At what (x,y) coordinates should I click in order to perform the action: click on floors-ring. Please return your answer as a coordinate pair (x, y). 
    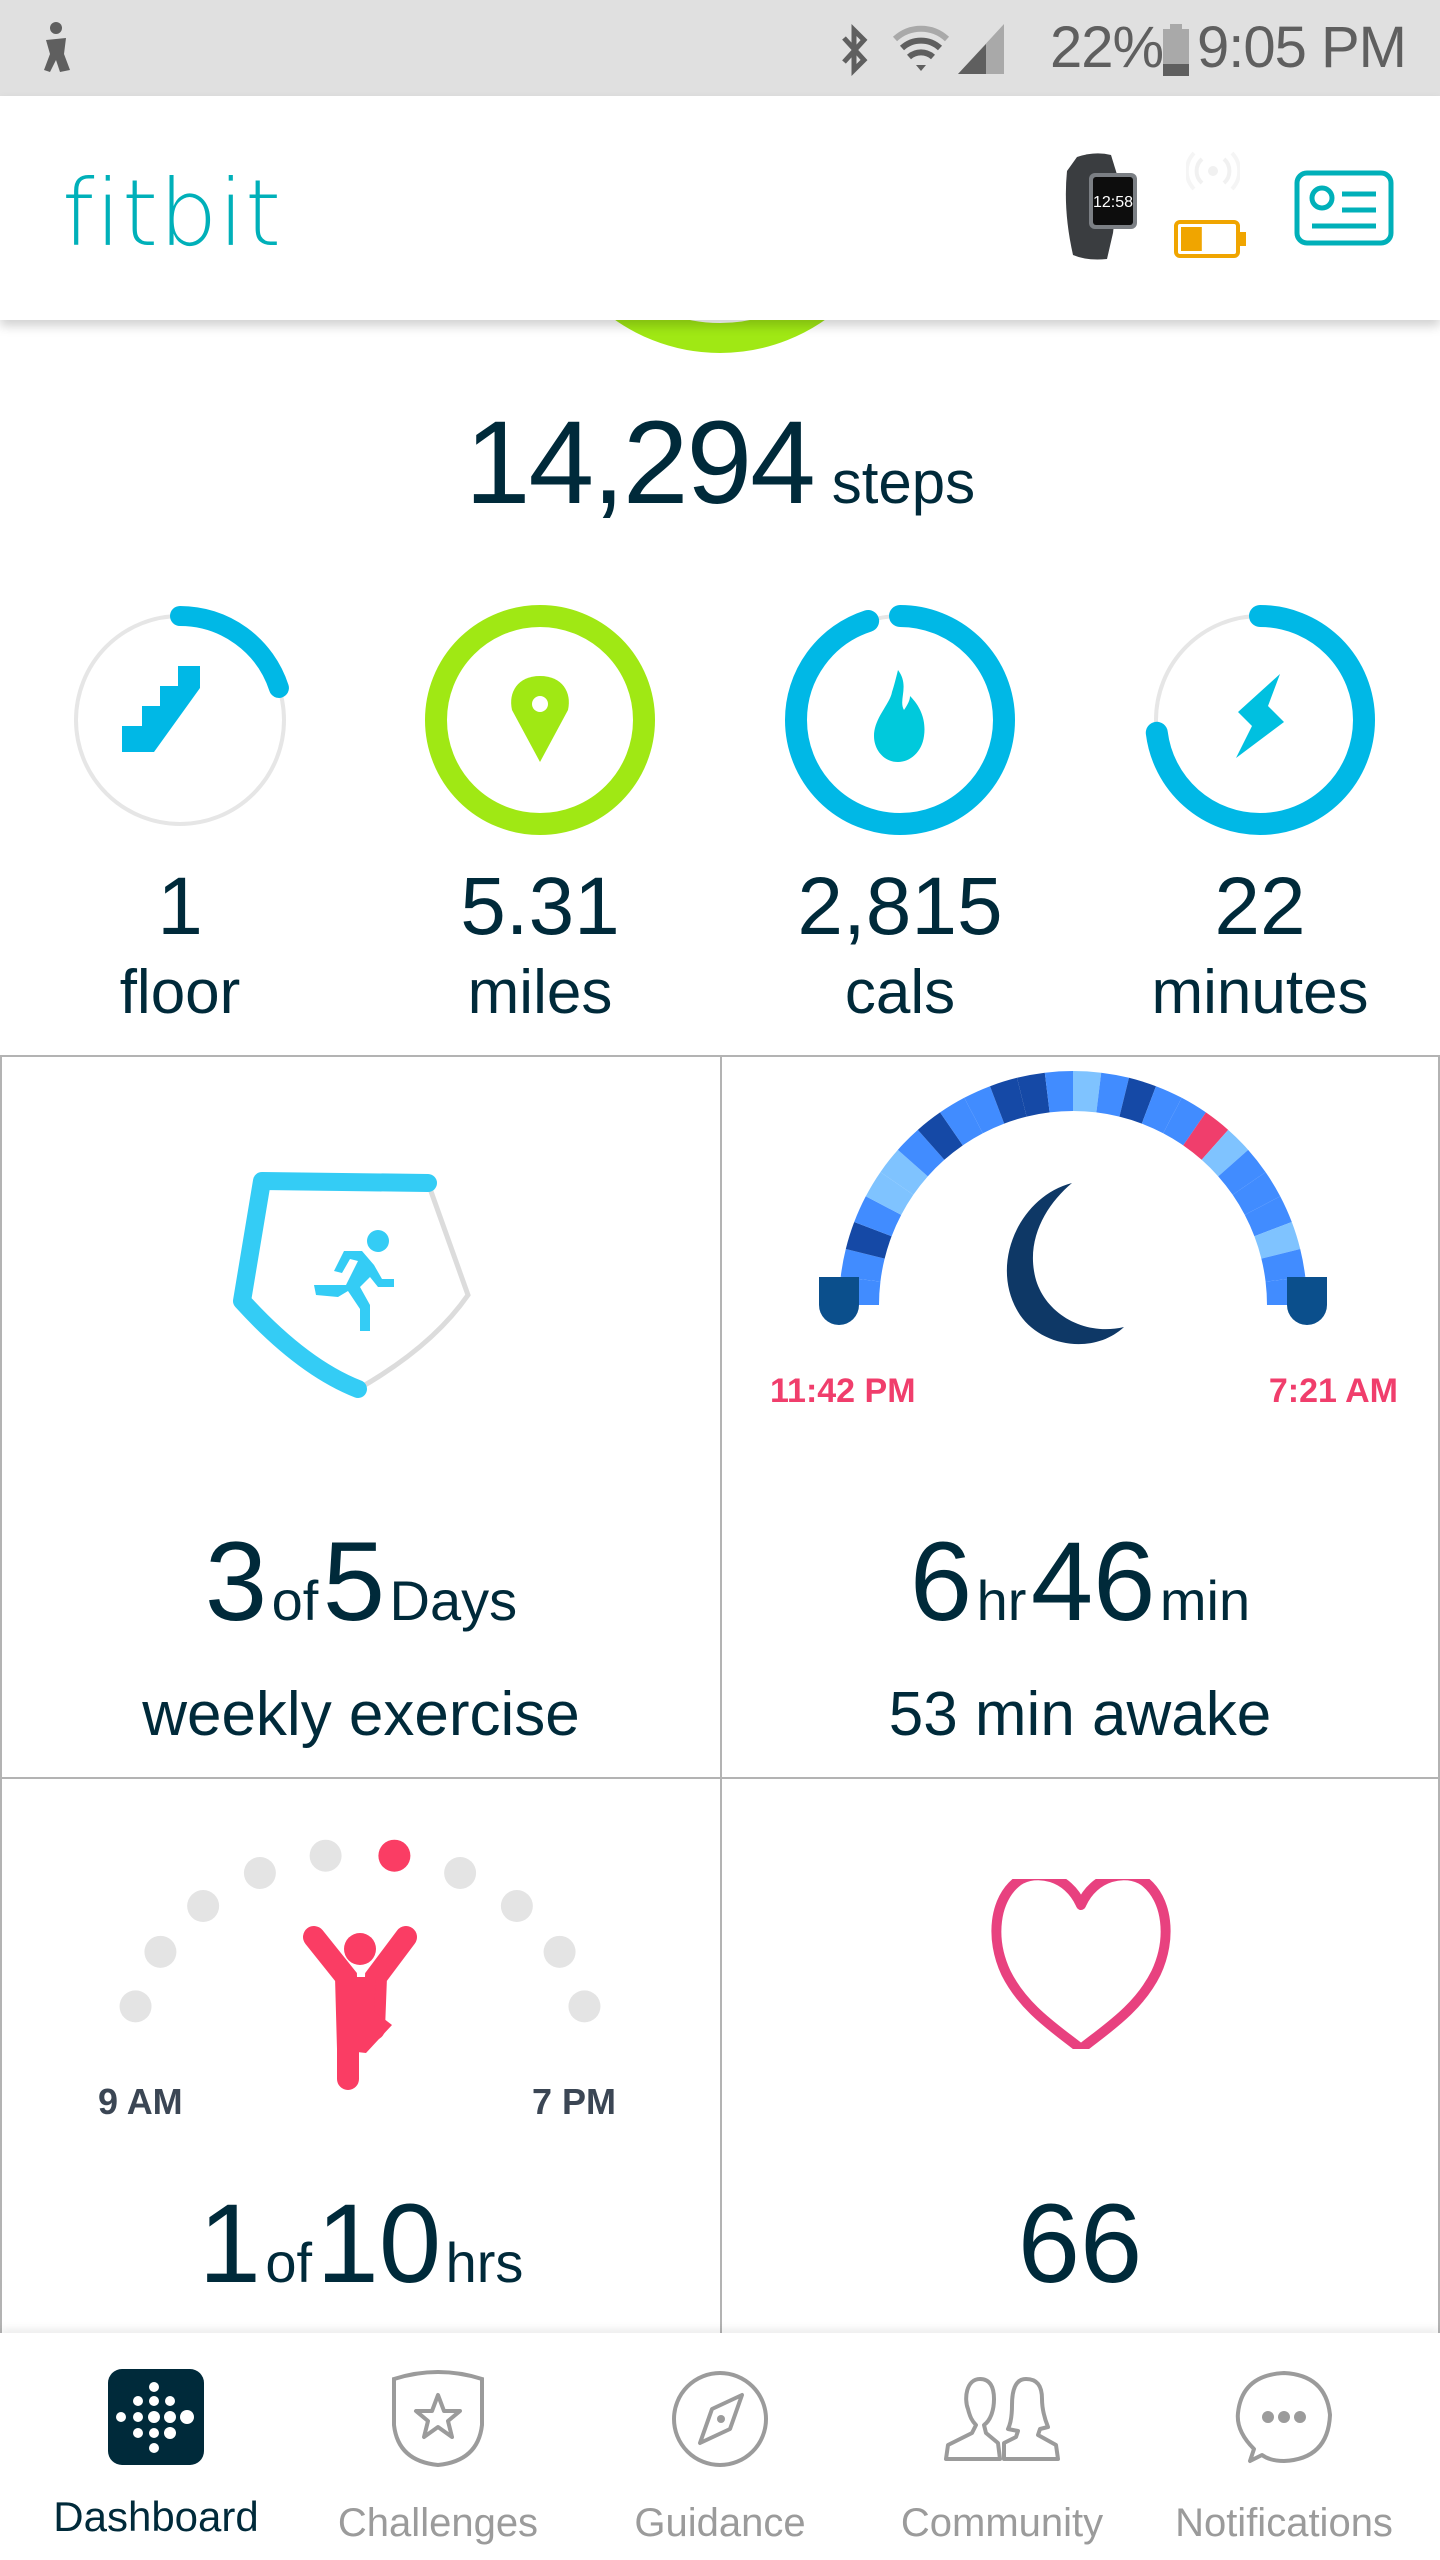
    Looking at the image, I should click on (180, 720).